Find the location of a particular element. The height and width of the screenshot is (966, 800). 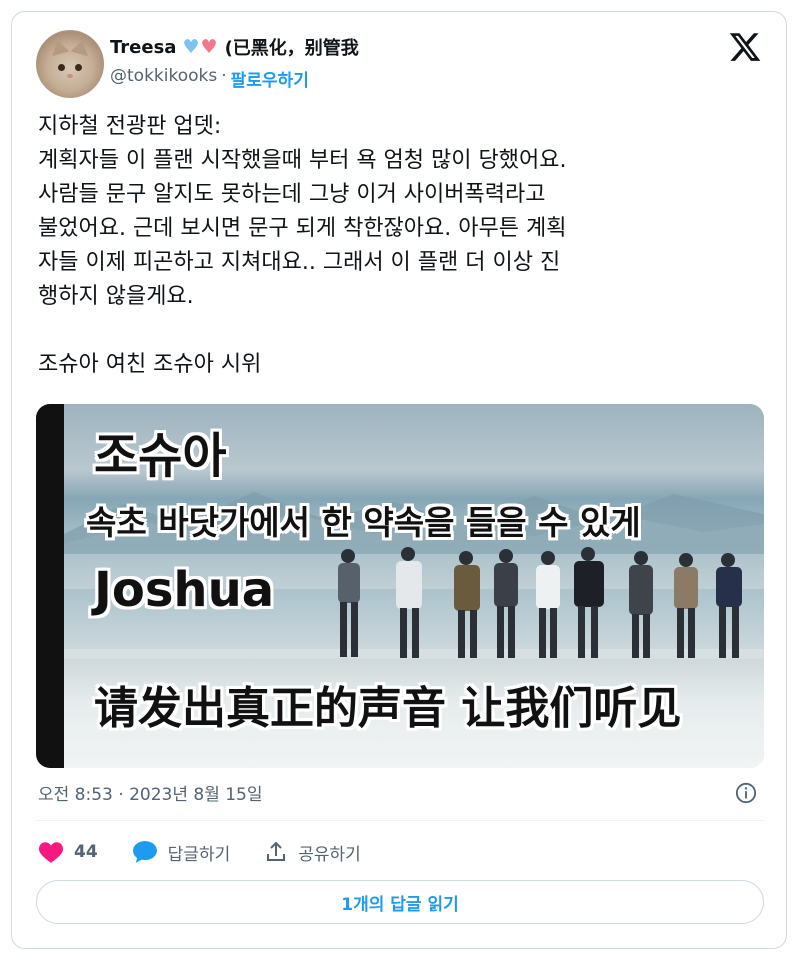

divider is located at coordinates (400, 820).